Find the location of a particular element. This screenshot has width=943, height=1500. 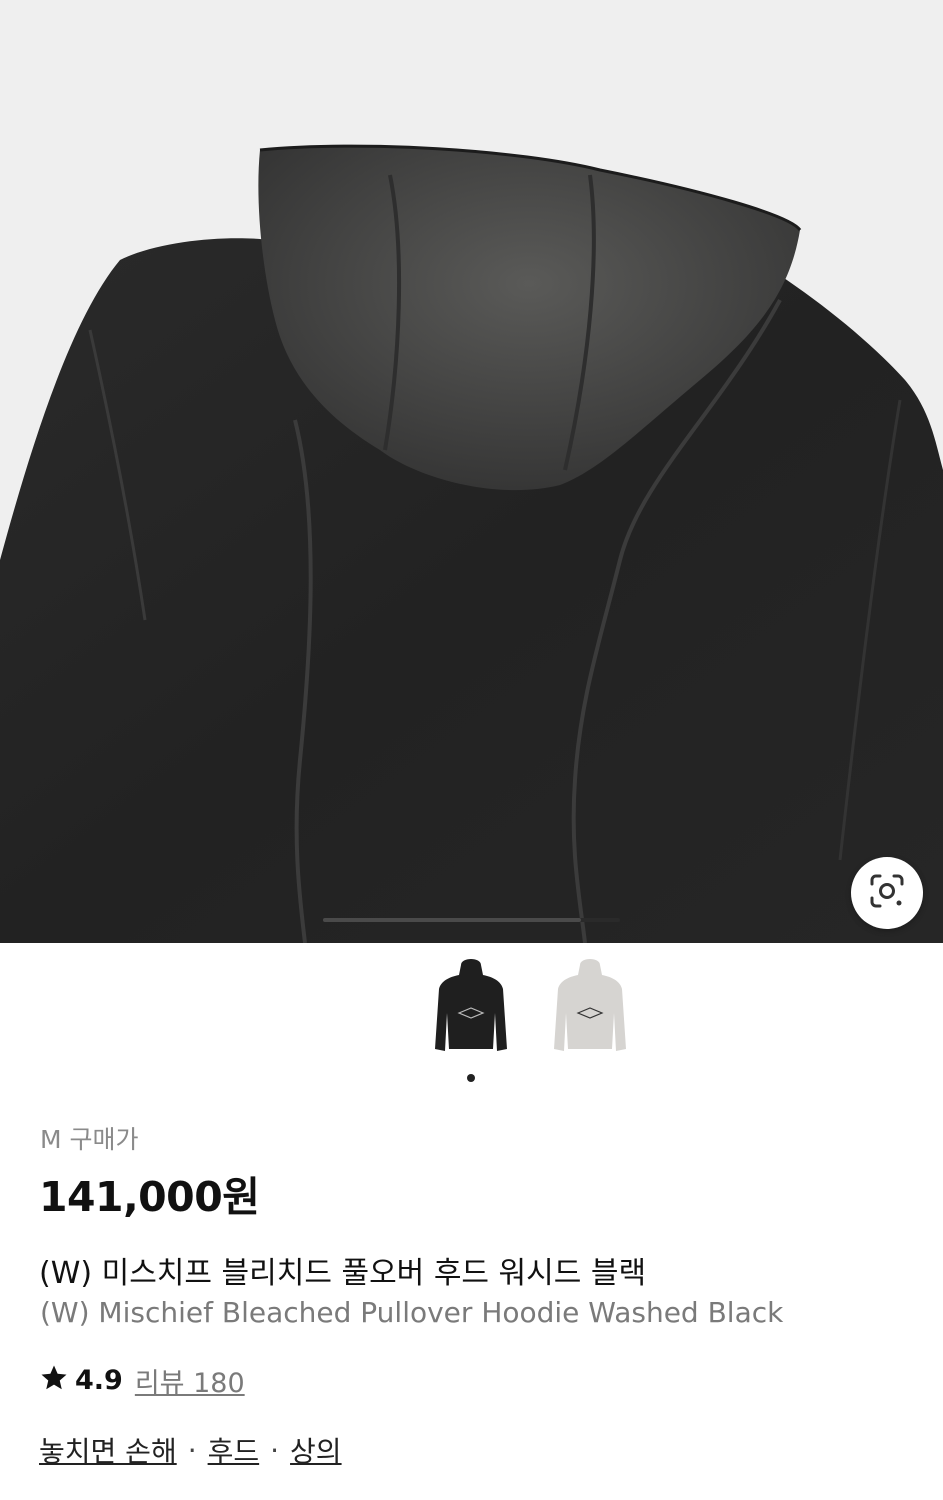

color-thumbnails is located at coordinates (471, 1013).